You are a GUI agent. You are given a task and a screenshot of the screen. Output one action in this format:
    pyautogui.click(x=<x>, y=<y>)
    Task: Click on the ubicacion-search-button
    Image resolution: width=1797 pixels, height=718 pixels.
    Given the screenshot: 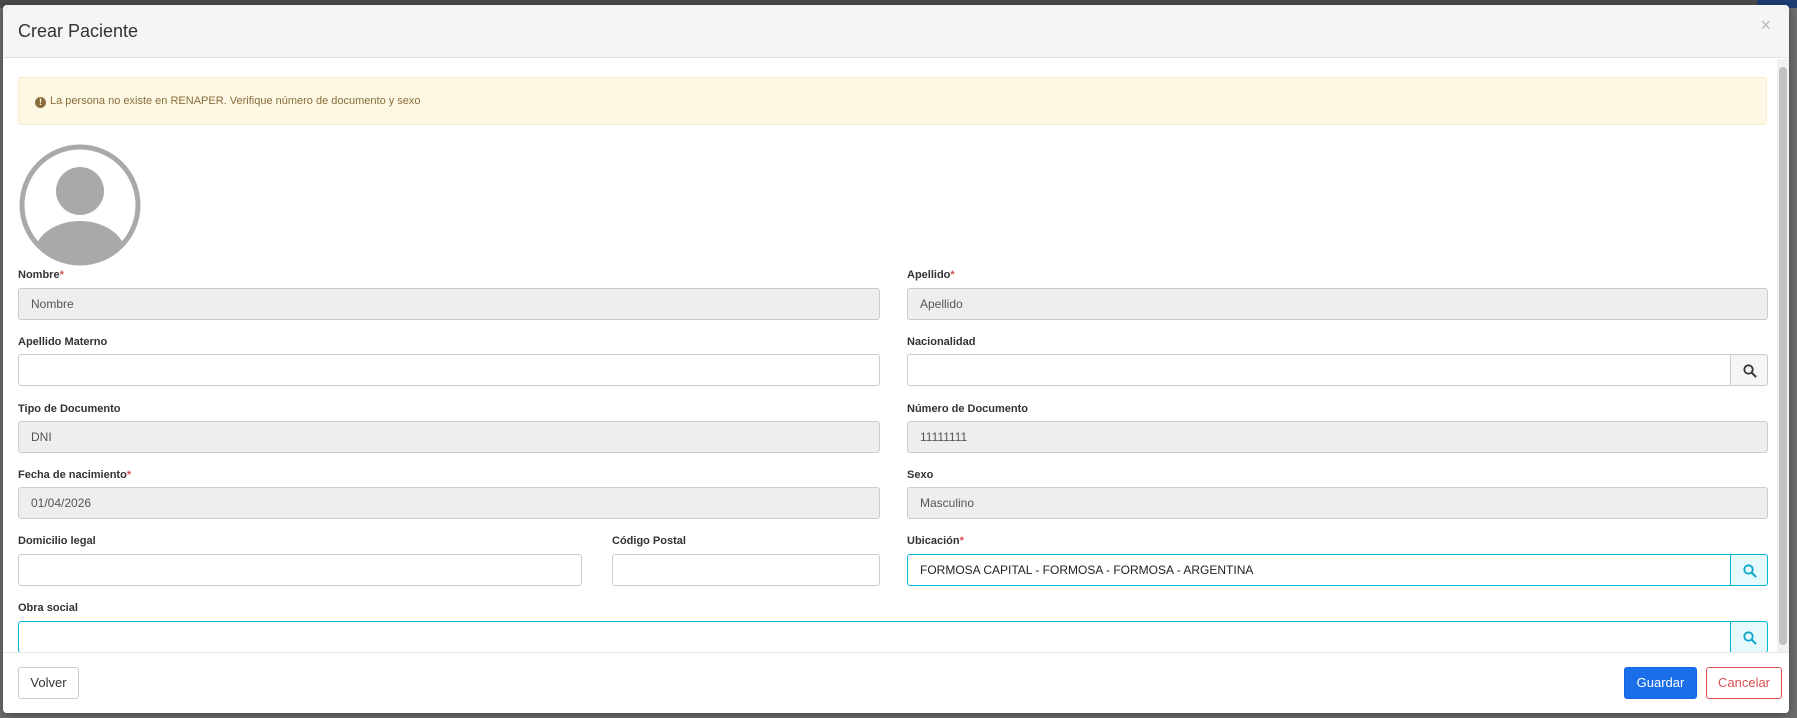 What is the action you would take?
    pyautogui.click(x=1749, y=570)
    